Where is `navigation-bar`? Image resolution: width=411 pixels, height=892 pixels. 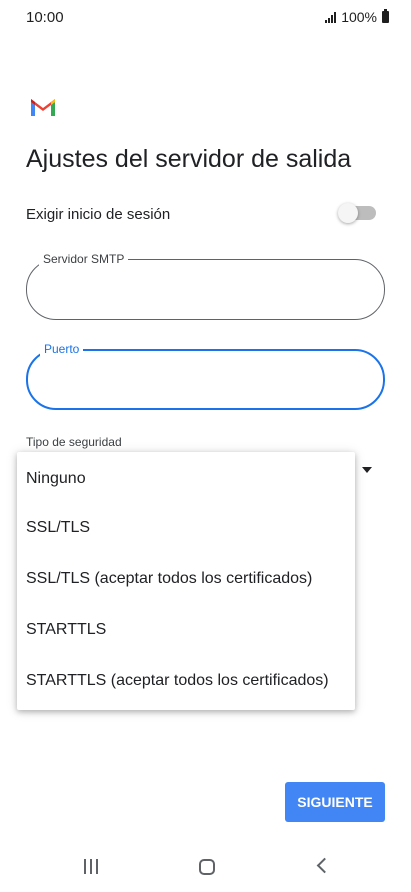
navigation-bar is located at coordinates (205, 871).